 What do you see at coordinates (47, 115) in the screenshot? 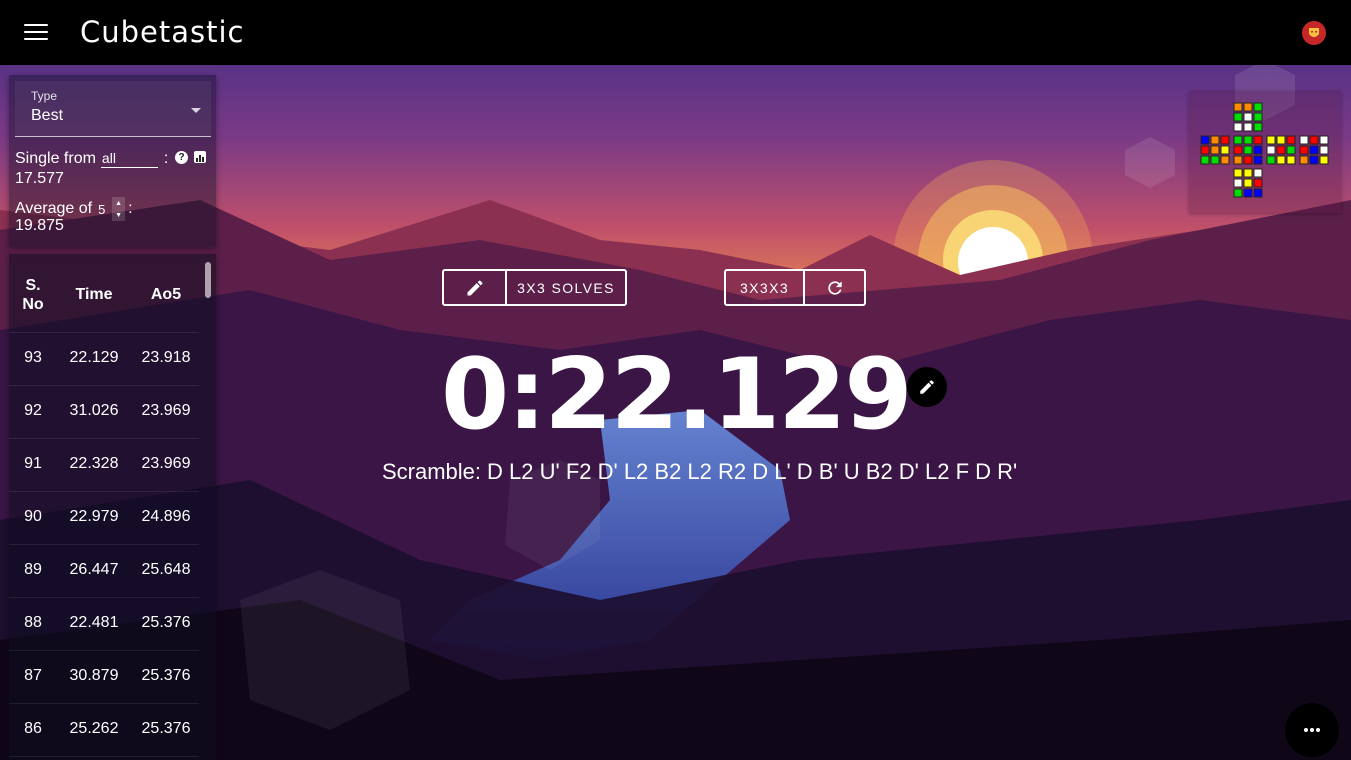
I see `type-select-value: Best` at bounding box center [47, 115].